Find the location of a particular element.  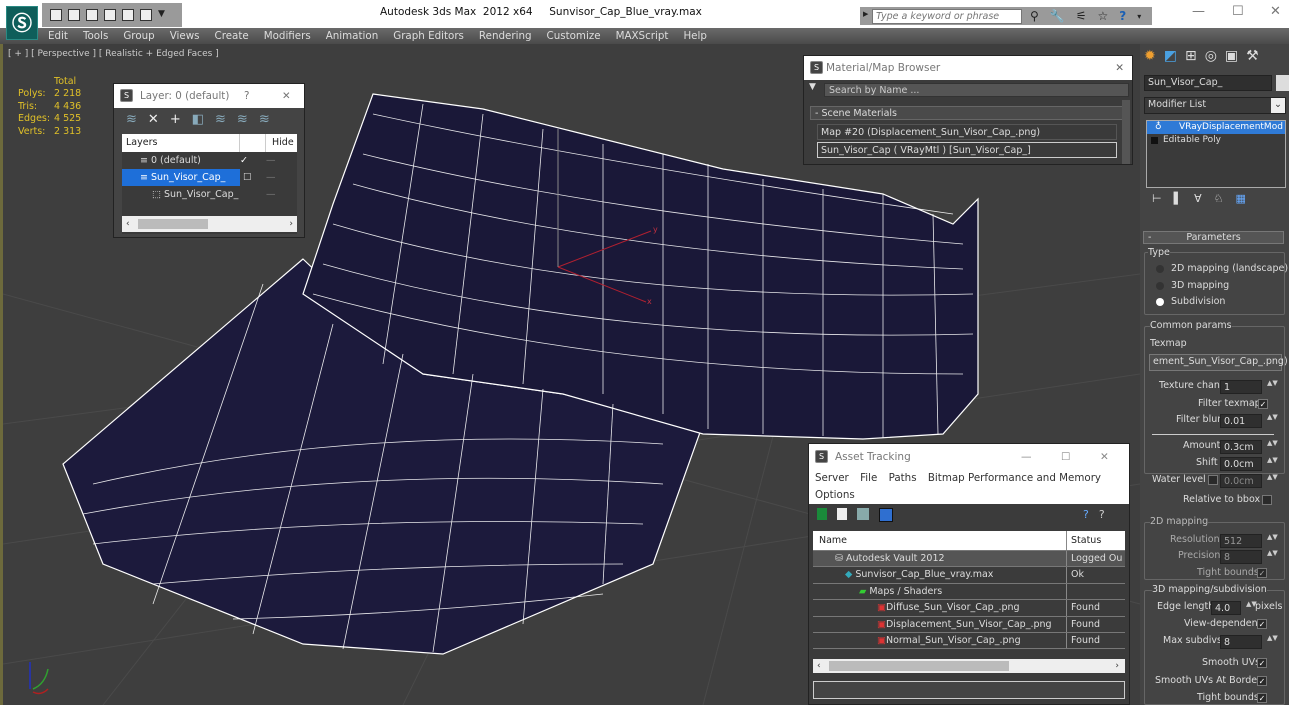

menu-group: Group is located at coordinates (138, 36).